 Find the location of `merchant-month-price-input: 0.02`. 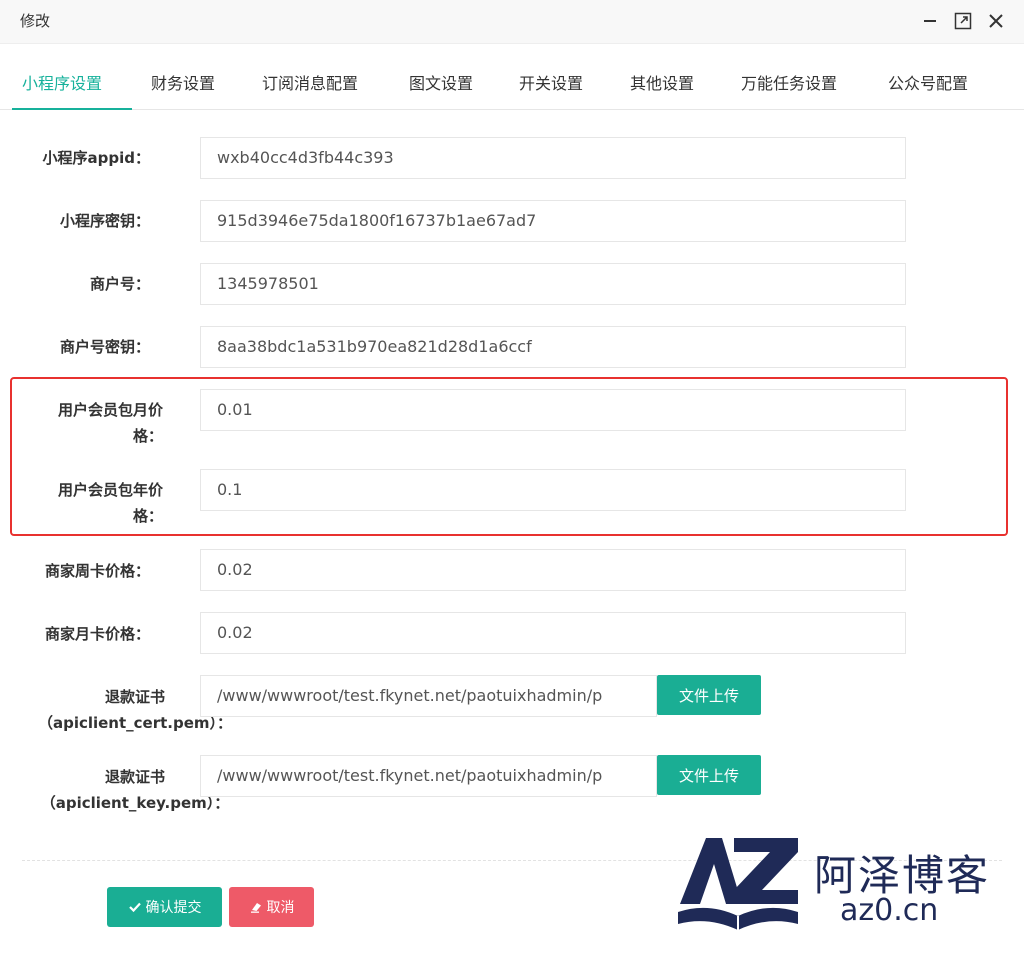

merchant-month-price-input: 0.02 is located at coordinates (553, 633).